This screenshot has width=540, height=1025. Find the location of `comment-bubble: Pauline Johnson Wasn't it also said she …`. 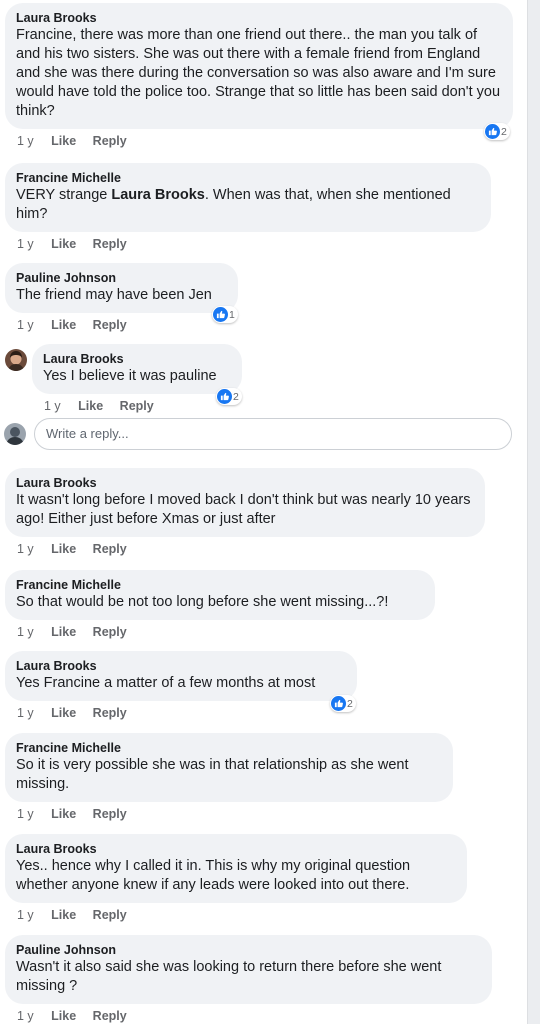

comment-bubble: Pauline Johnson Wasn't it also said she … is located at coordinates (248, 969).